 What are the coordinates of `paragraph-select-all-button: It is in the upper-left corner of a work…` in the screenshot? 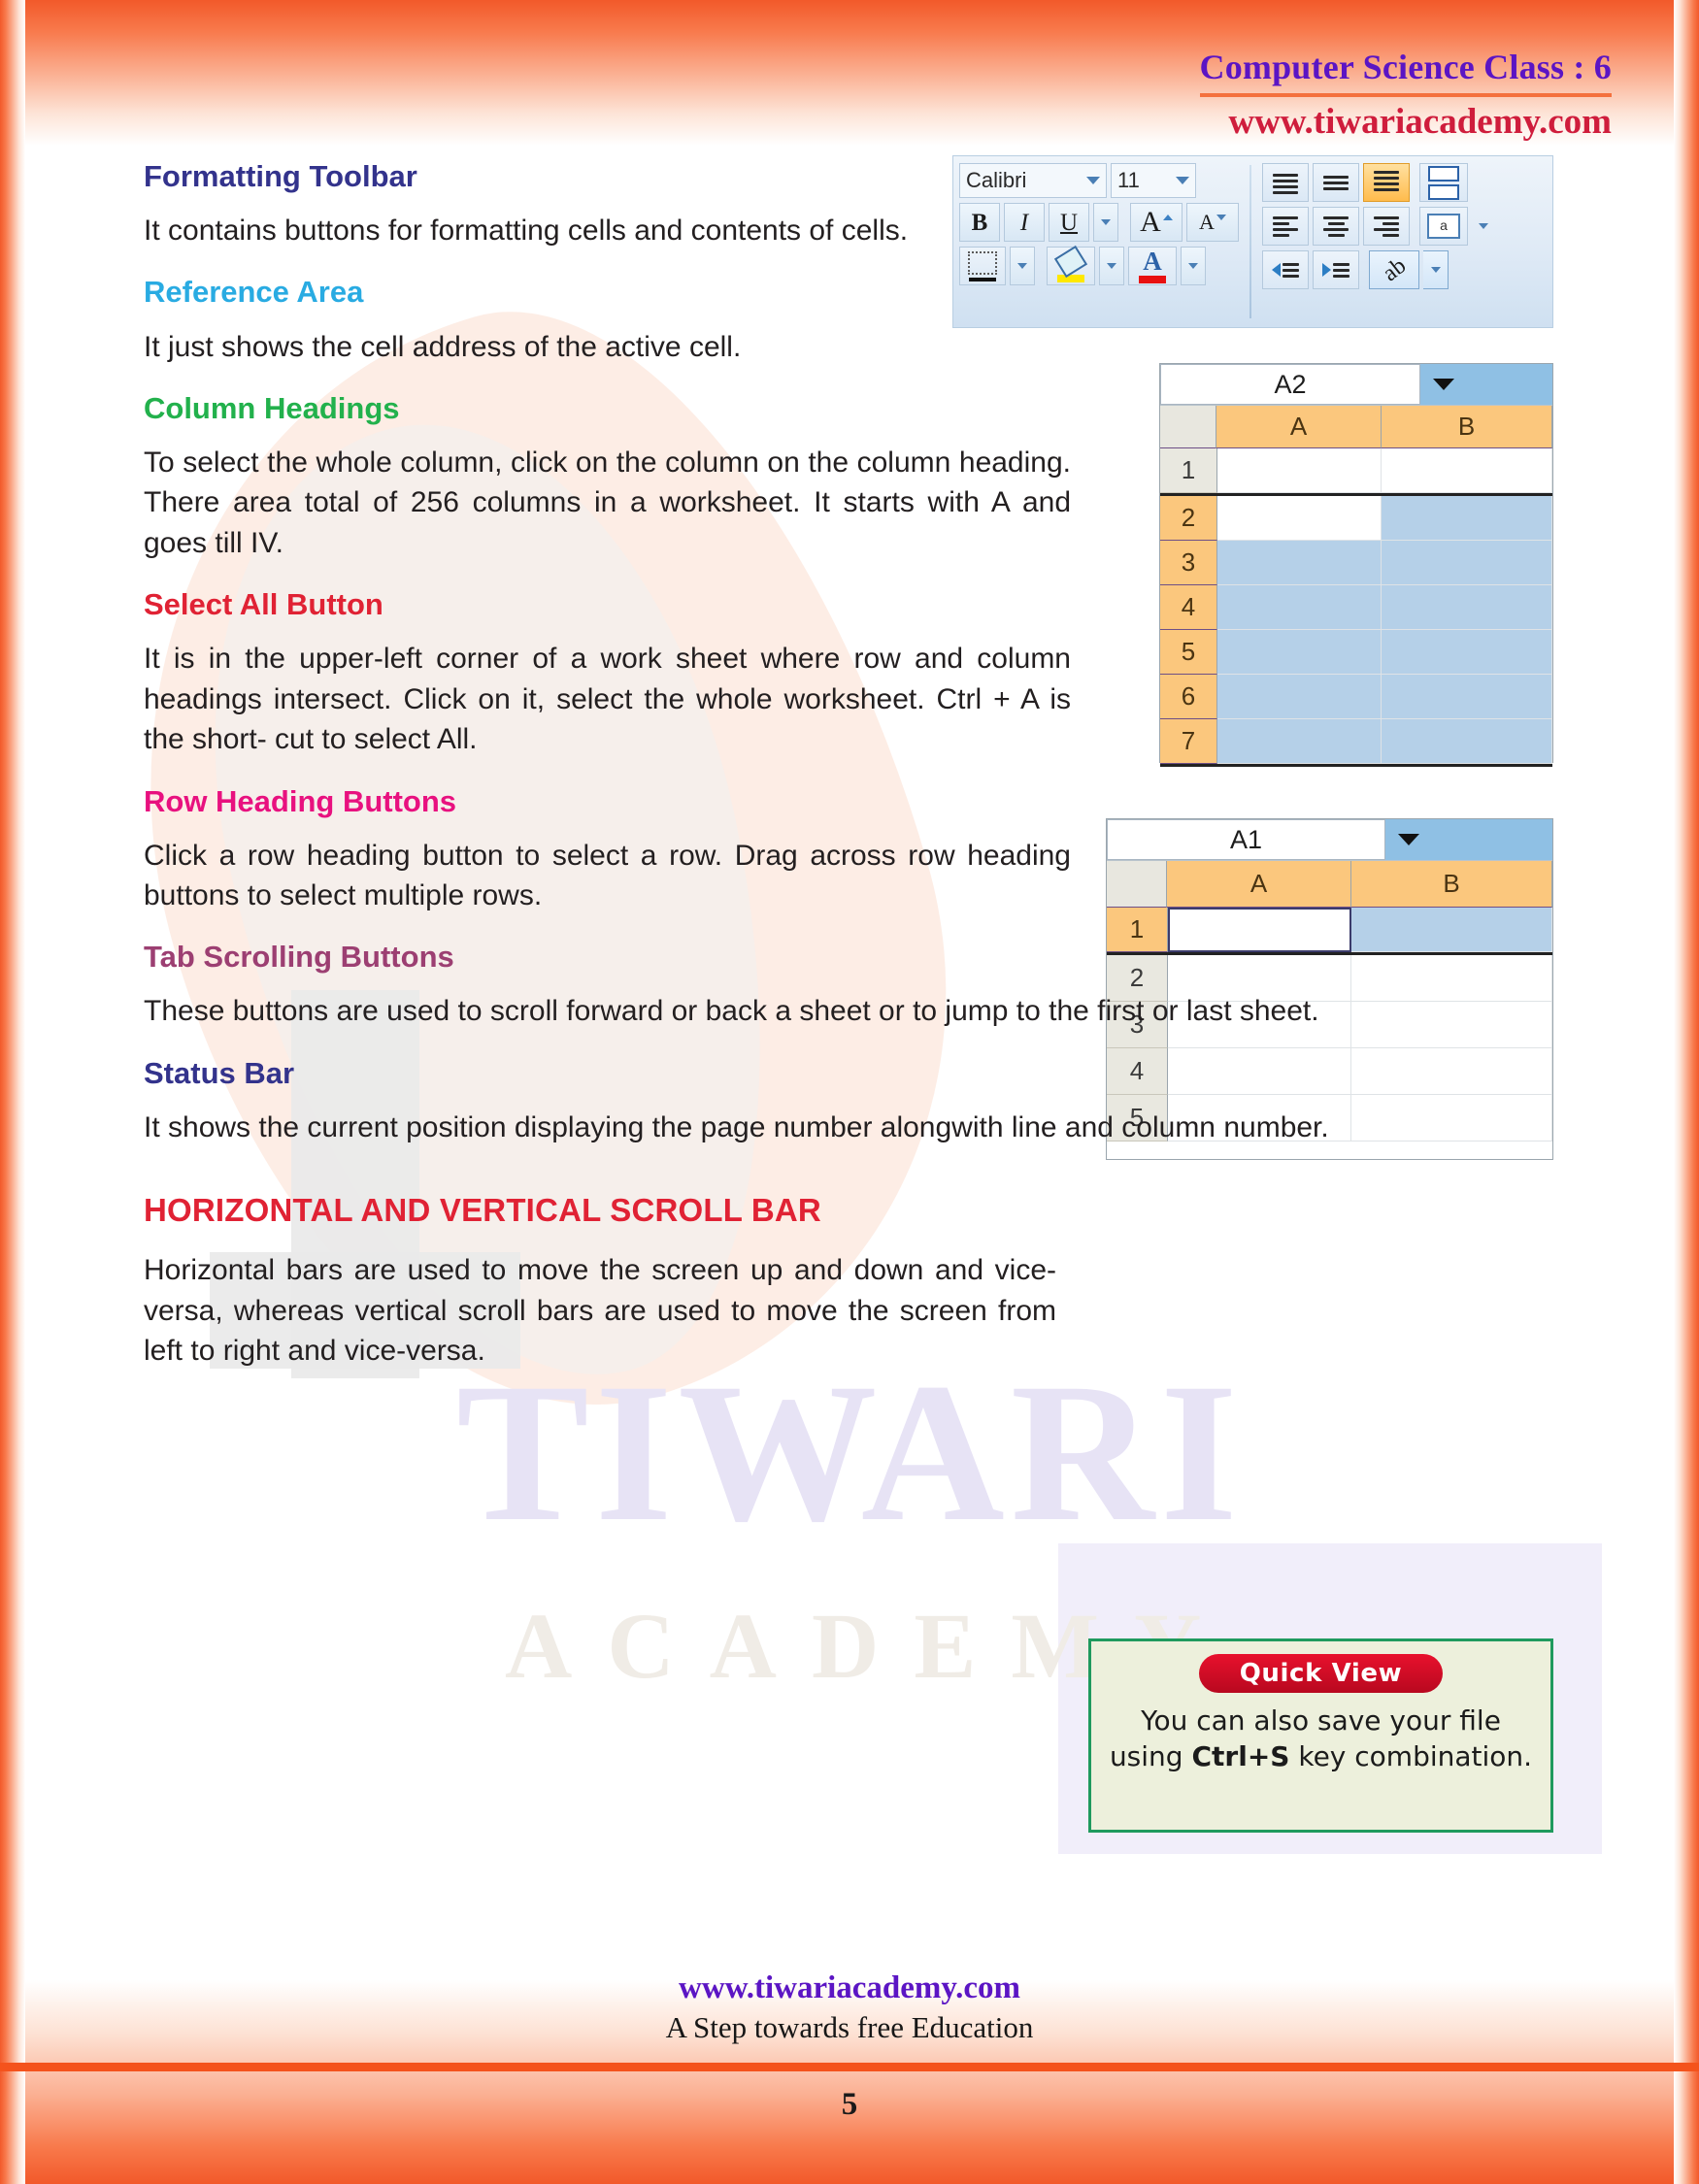 It's located at (607, 699).